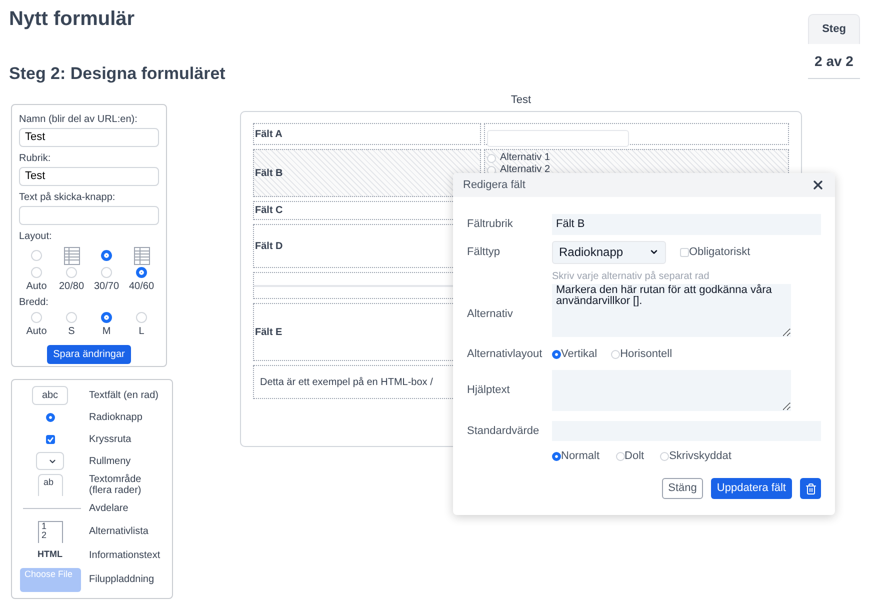 This screenshot has width=871, height=616. Describe the element at coordinates (89, 137) in the screenshot. I see `name-field: Test` at that location.